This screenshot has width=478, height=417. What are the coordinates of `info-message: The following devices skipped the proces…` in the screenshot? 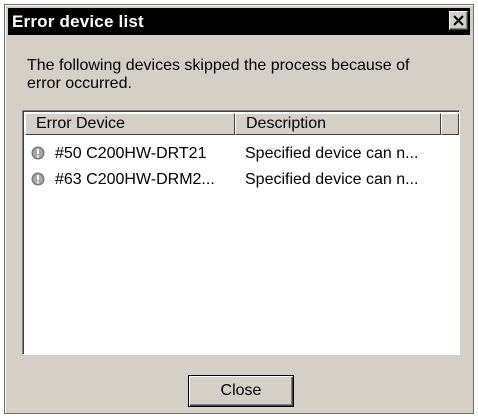 It's located at (218, 74).